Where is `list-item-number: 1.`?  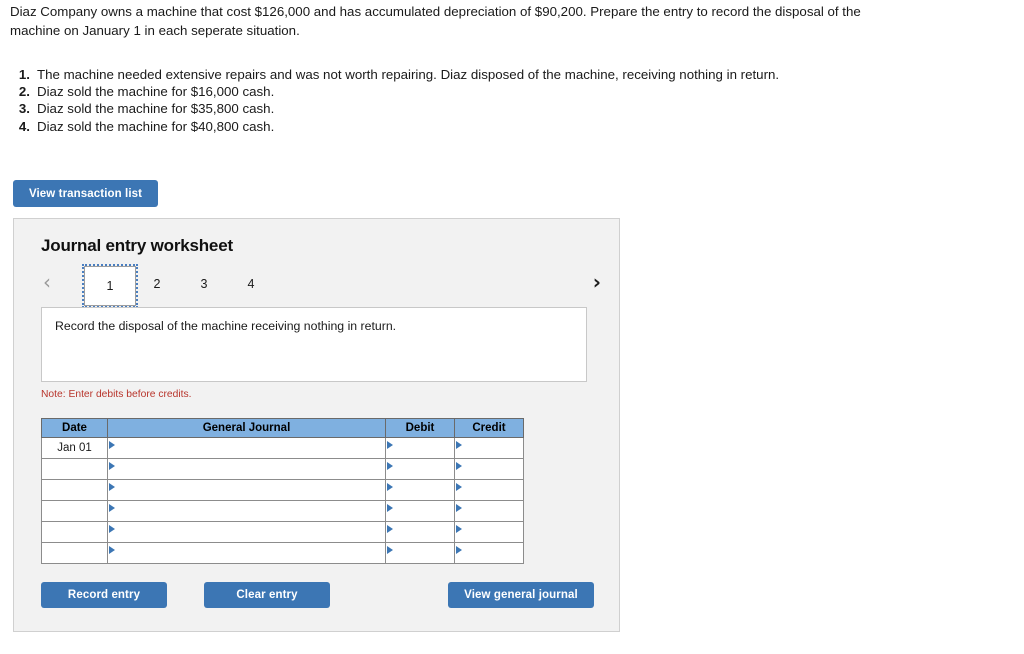
list-item-number: 1. is located at coordinates (24, 74).